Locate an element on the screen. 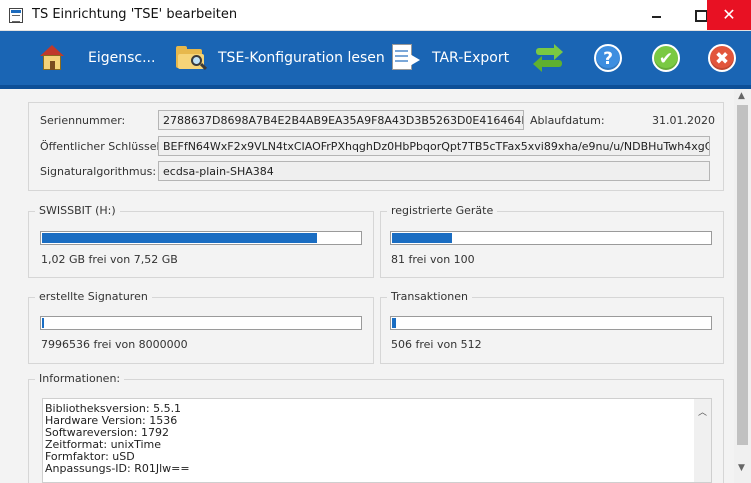 This screenshot has width=751, height=483. read-config-label: TSE-Konfiguration lesen is located at coordinates (301, 58).